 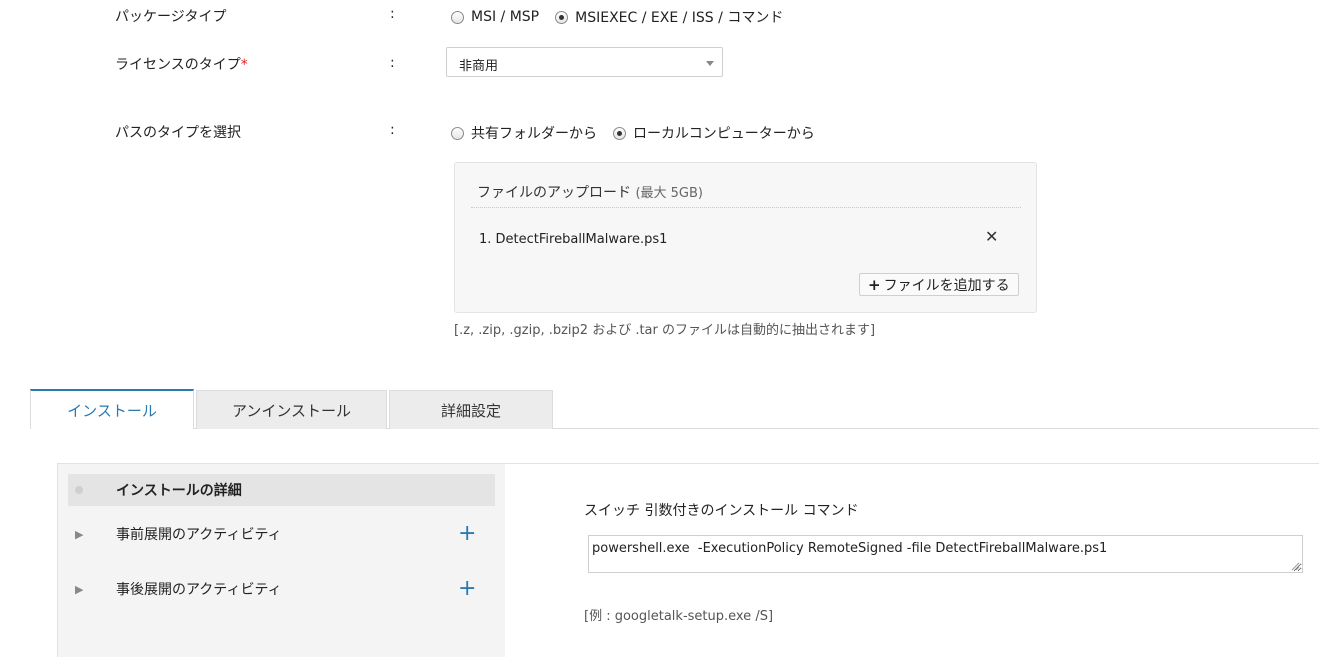 What do you see at coordinates (534, 133) in the screenshot?
I see `radio-shared-folder-label: 共有フォルダーから` at bounding box center [534, 133].